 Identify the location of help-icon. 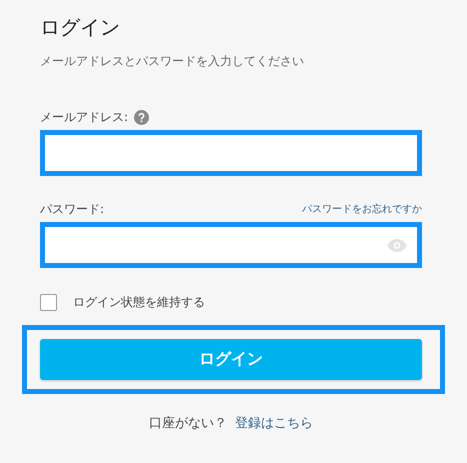
(142, 117).